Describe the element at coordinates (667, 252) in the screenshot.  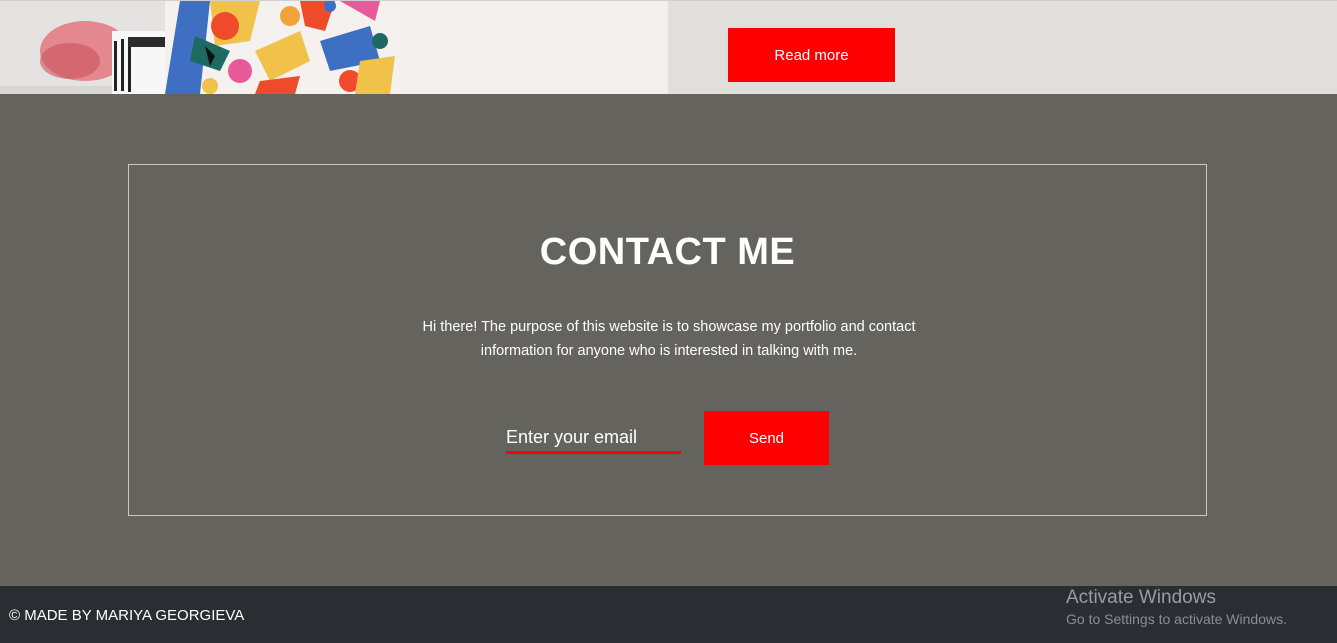
I see `contact-title: CONTACT ME` at that location.